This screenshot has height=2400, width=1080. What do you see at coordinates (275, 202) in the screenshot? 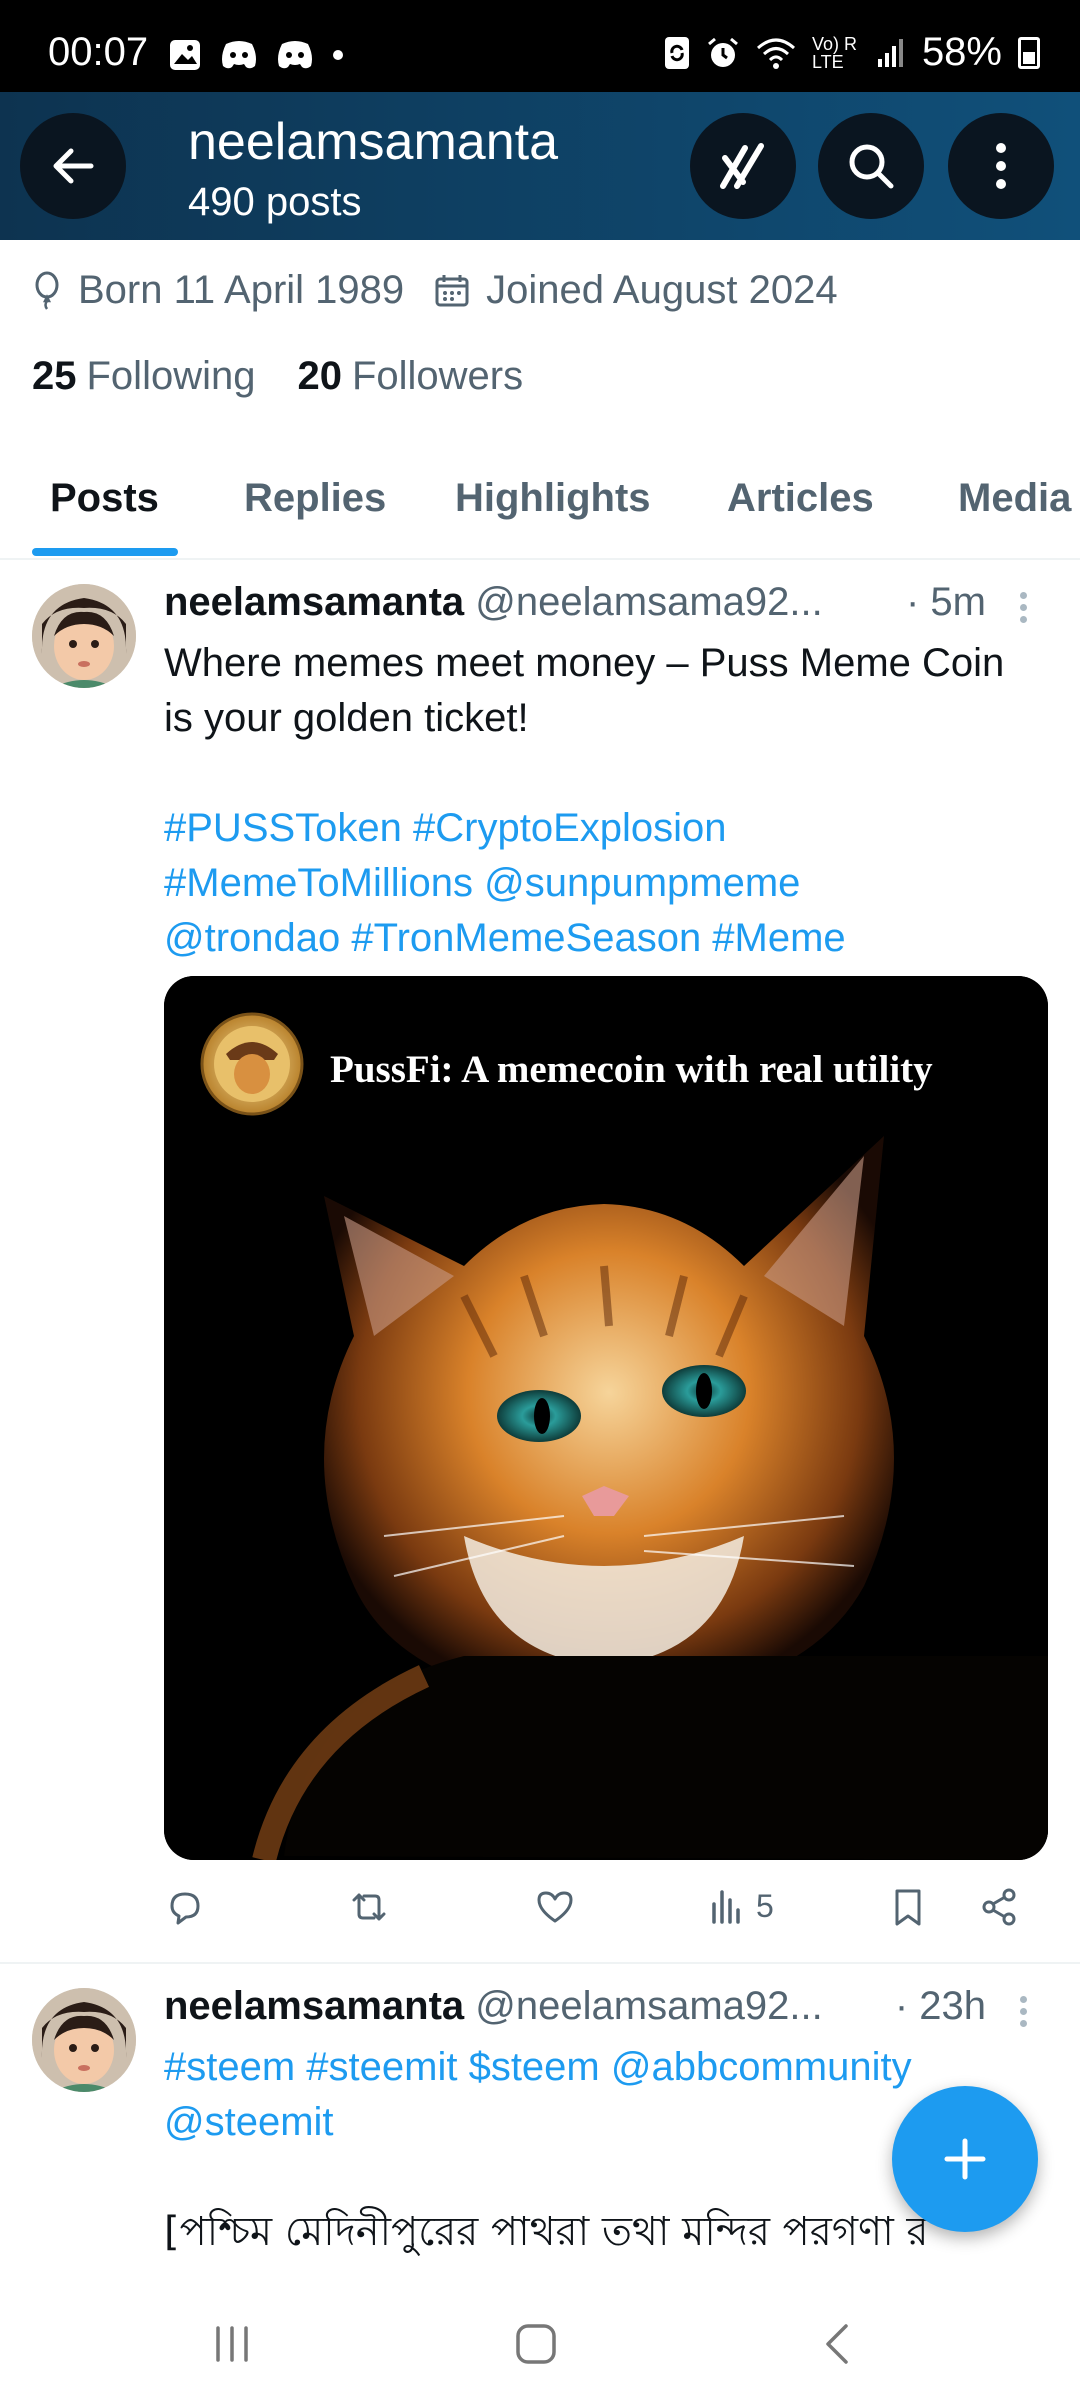
I see `header-posts-count: 490 posts` at bounding box center [275, 202].